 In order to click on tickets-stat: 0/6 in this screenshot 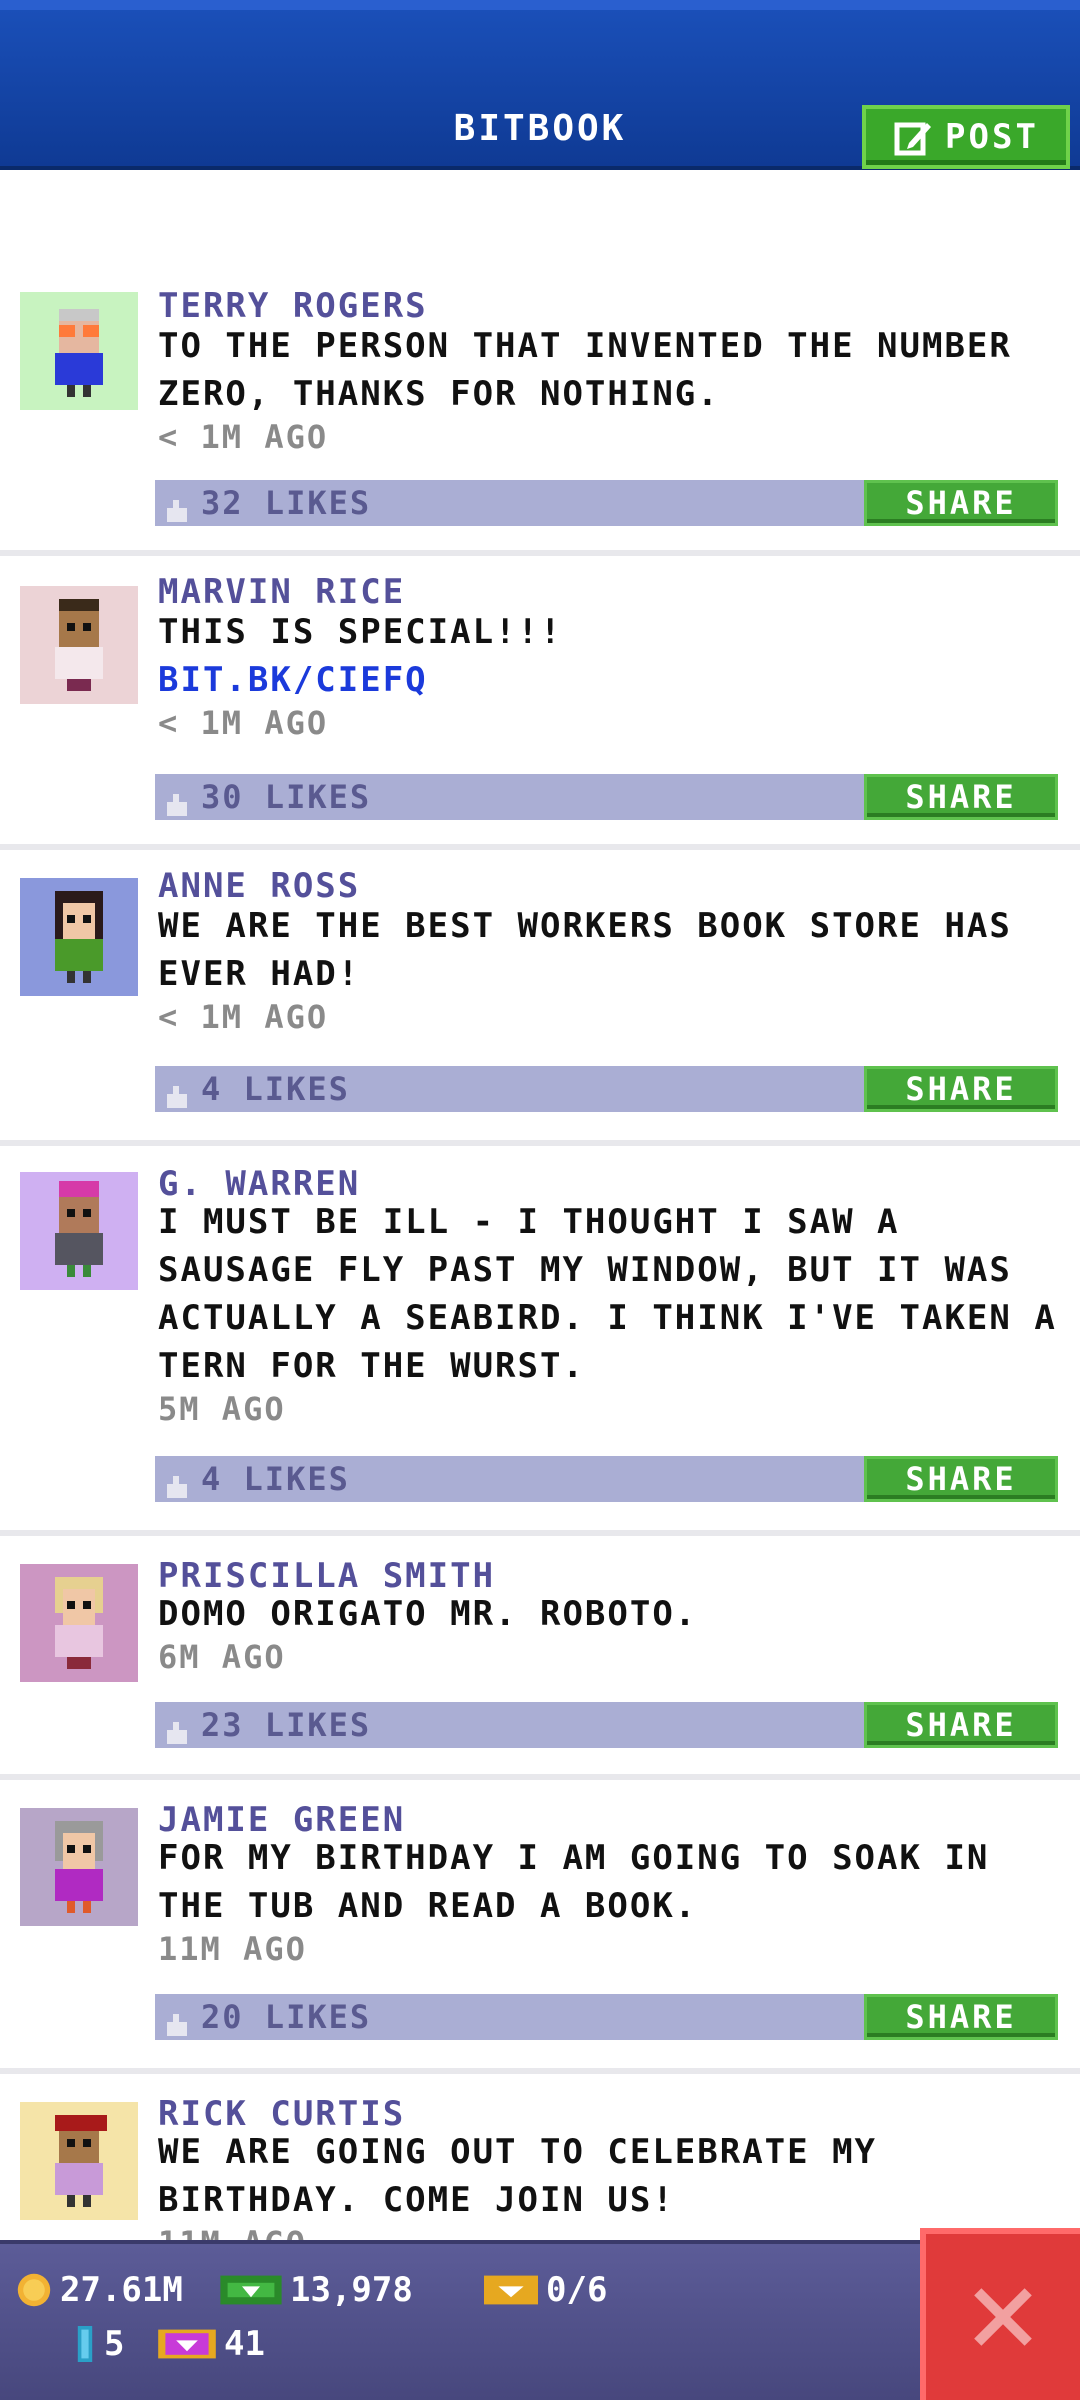, I will do `click(545, 2290)`.